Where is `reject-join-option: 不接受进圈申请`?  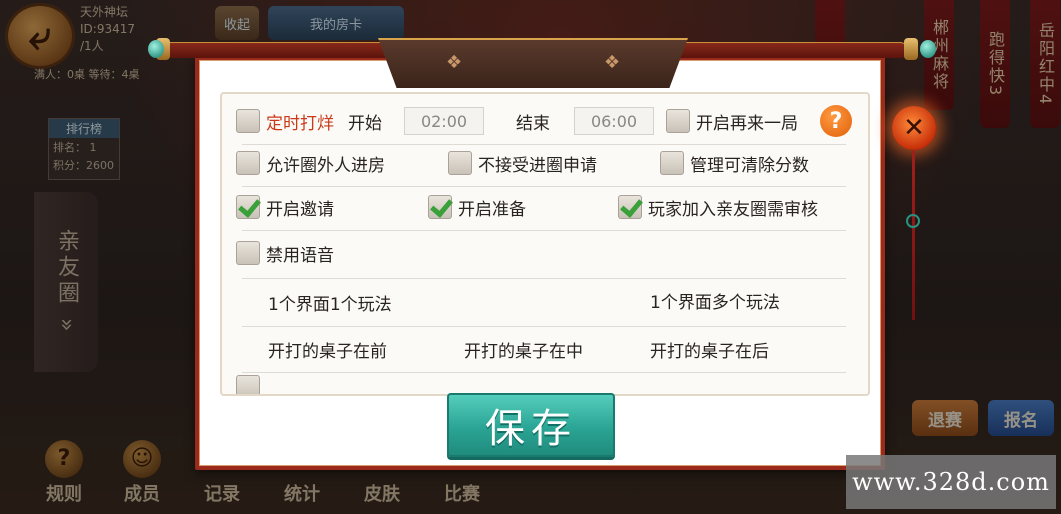 reject-join-option: 不接受进圈申请 is located at coordinates (522, 163).